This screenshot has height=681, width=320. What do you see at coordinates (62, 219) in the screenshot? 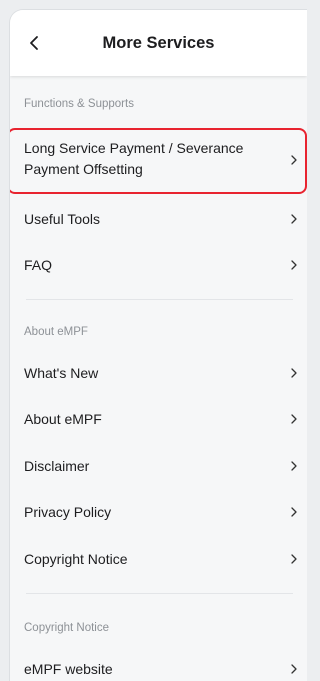
I see `menu-item-label: Useful Tools` at bounding box center [62, 219].